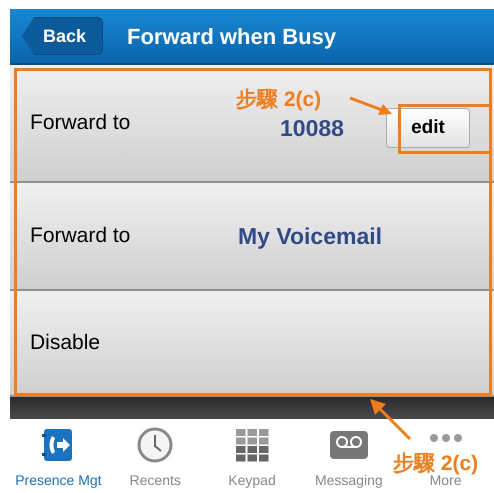  What do you see at coordinates (231, 36) in the screenshot?
I see `screen-title: Forward when Busy` at bounding box center [231, 36].